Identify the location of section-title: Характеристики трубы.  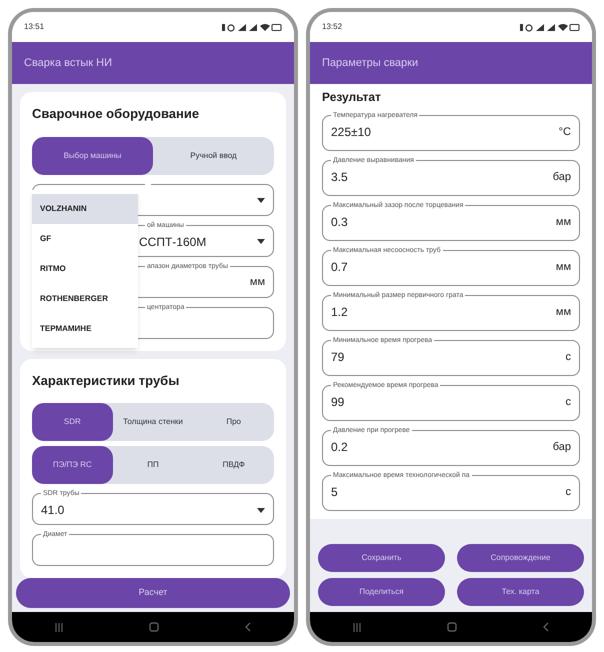
(106, 381).